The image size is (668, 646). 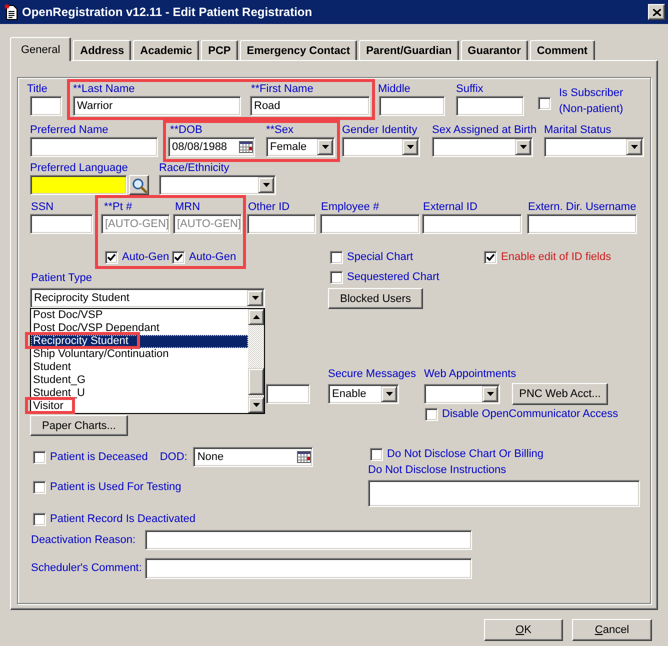 I want to click on sex-label: **Sex, so click(x=280, y=130).